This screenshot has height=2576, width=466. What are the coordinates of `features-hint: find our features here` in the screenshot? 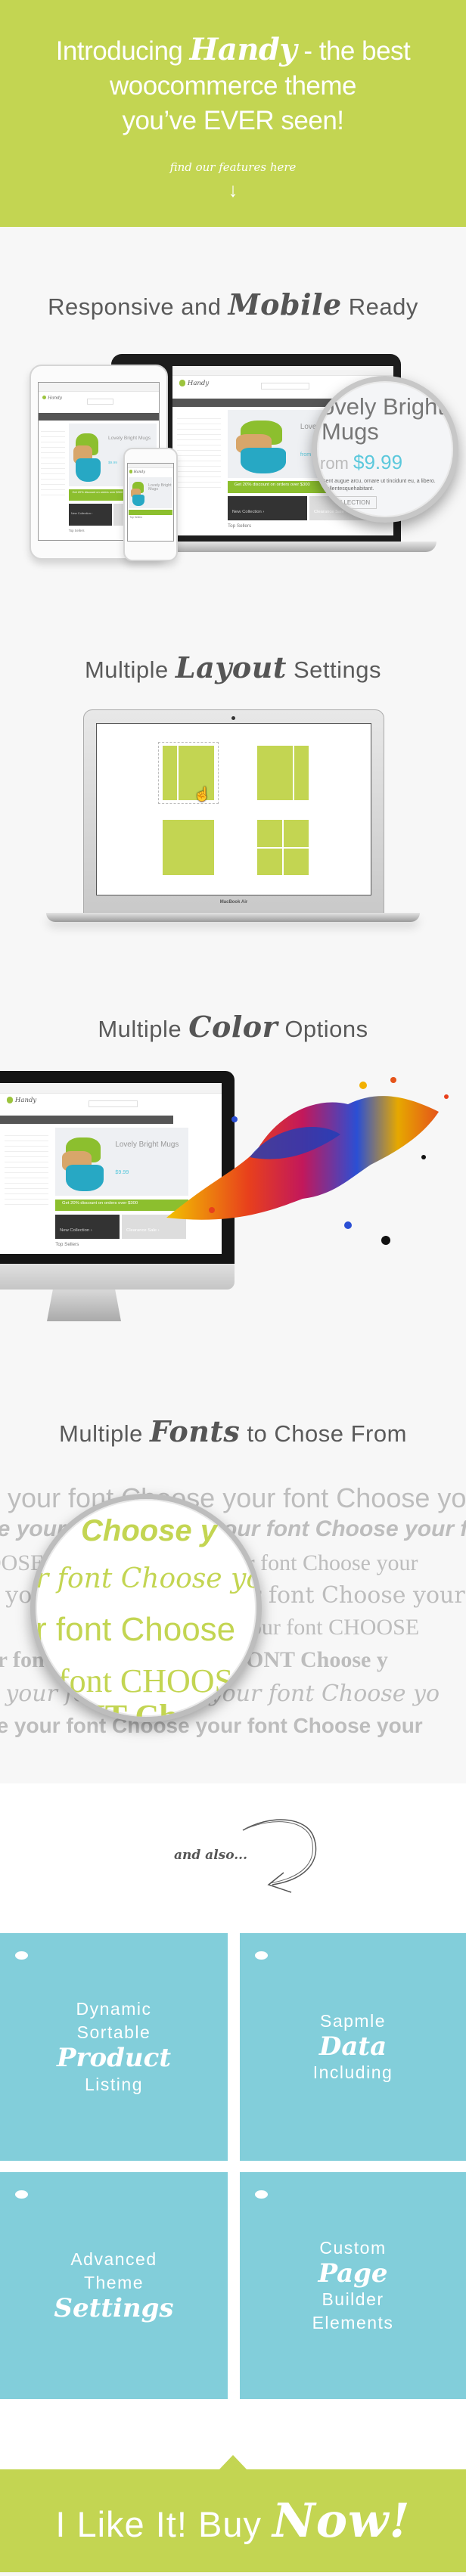 It's located at (233, 167).